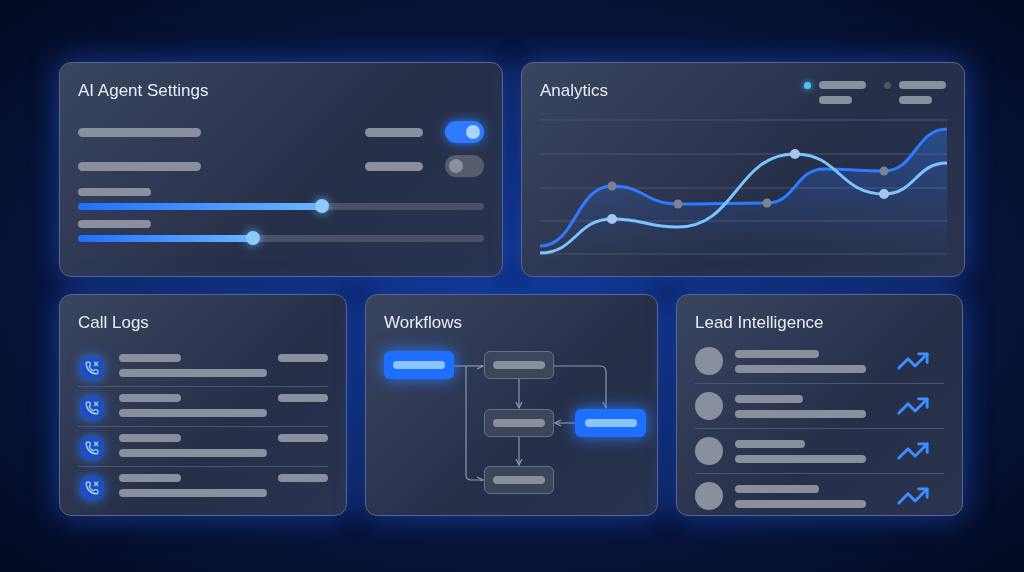  I want to click on card-title: Analytics, so click(574, 91).